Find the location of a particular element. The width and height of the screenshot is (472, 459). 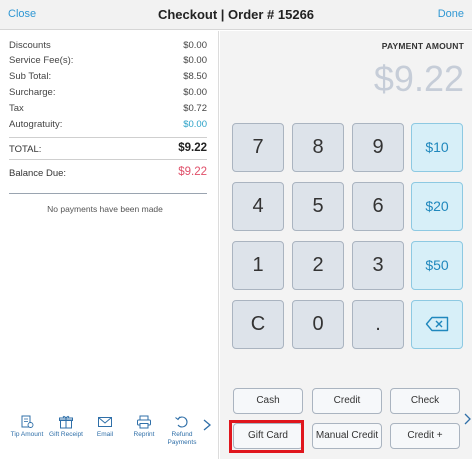

total-row: TOTAL: $9.22 is located at coordinates (108, 149).